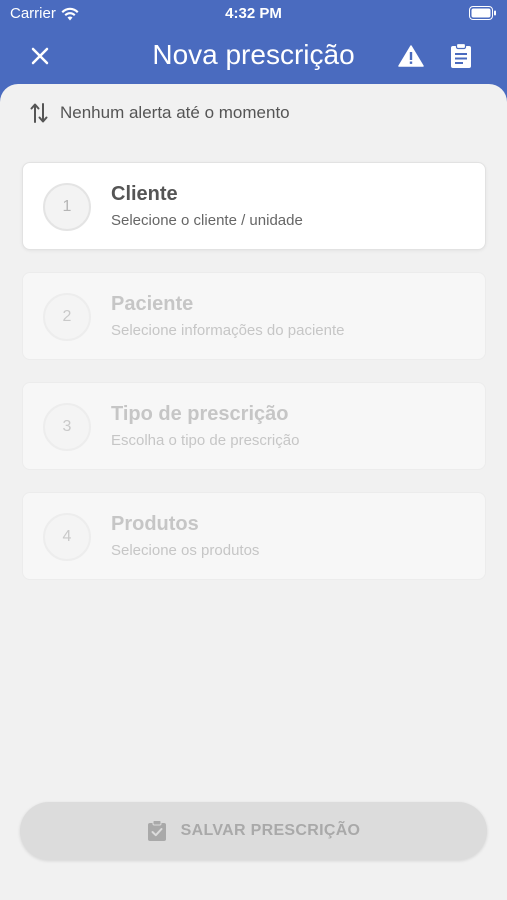  I want to click on status-time: 4:32 PM, so click(253, 13).